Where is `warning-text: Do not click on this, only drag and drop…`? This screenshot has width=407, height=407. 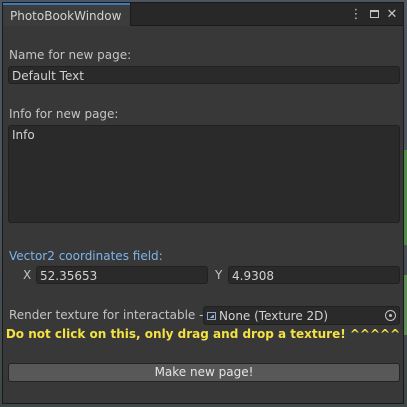
warning-text: Do not click on this, only drag and drop… is located at coordinates (203, 334).